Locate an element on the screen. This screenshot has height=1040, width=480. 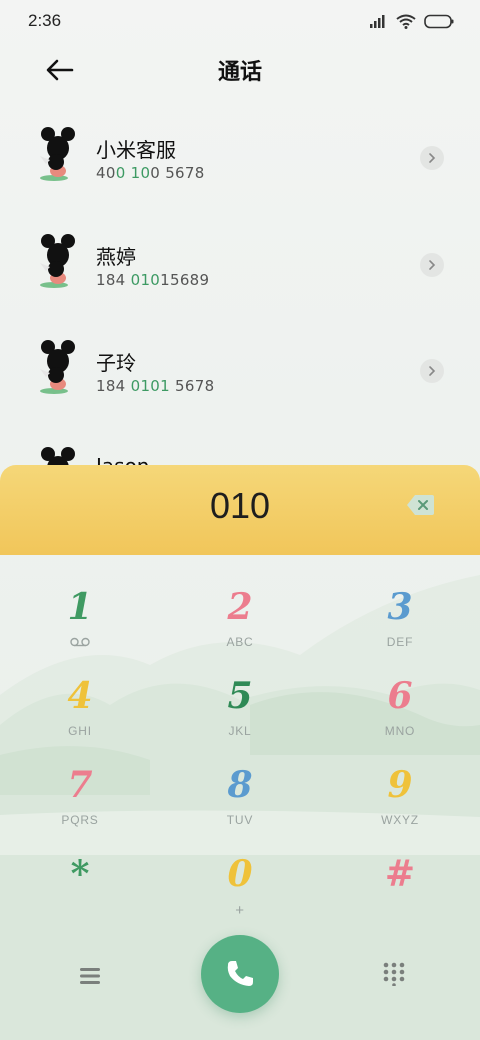
status-icons is located at coordinates (412, 21).